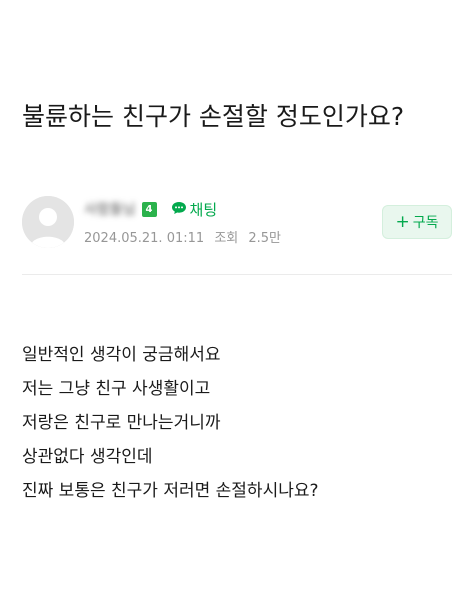 Image resolution: width=474 pixels, height=592 pixels. I want to click on body-line: 일반적인 생각이 궁금해서요, so click(121, 355).